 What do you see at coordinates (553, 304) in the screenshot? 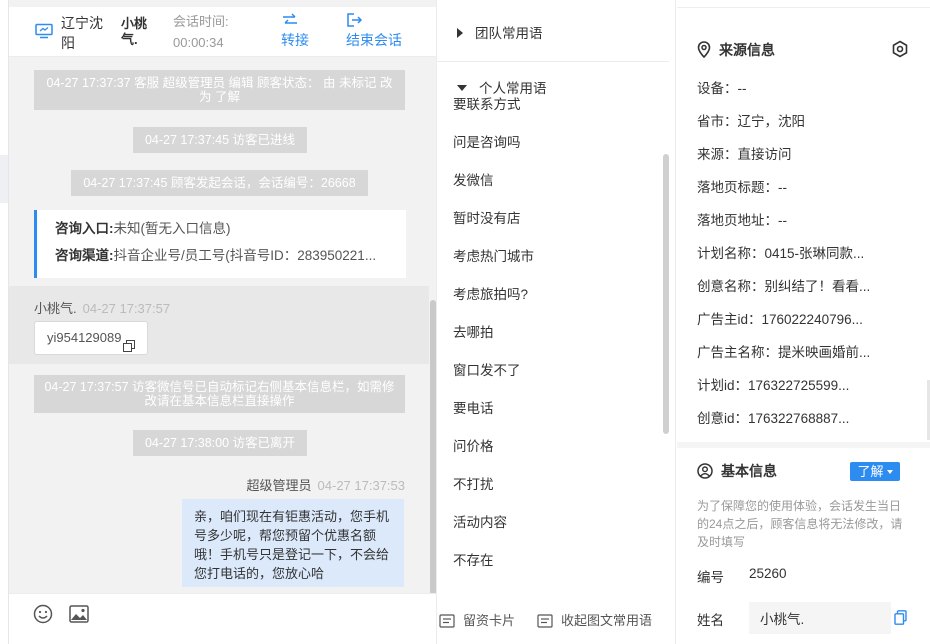
I see `phrase-item: 考虑旅拍吗?` at bounding box center [553, 304].